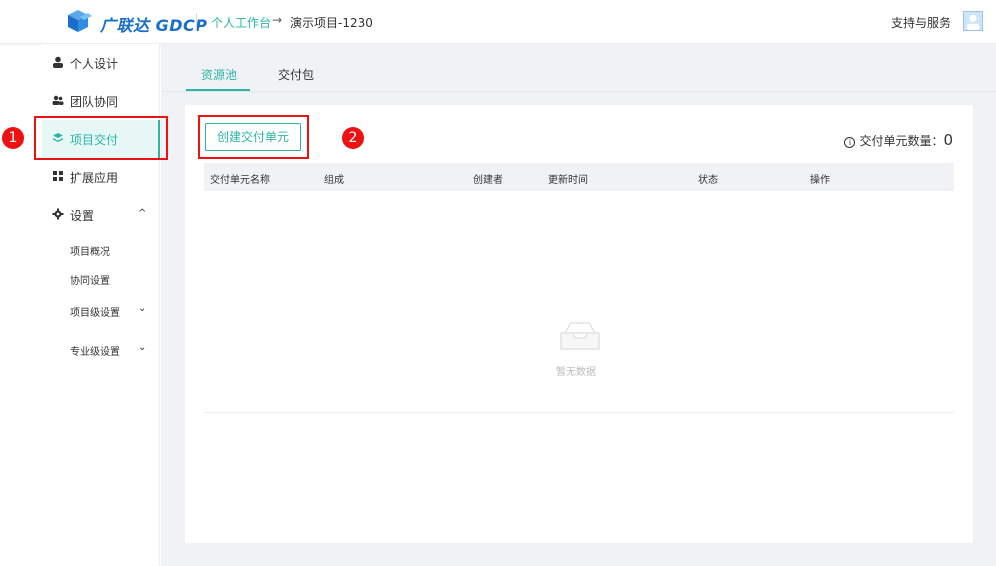 The height and width of the screenshot is (566, 996). Describe the element at coordinates (58, 214) in the screenshot. I see `gear-icon` at that location.